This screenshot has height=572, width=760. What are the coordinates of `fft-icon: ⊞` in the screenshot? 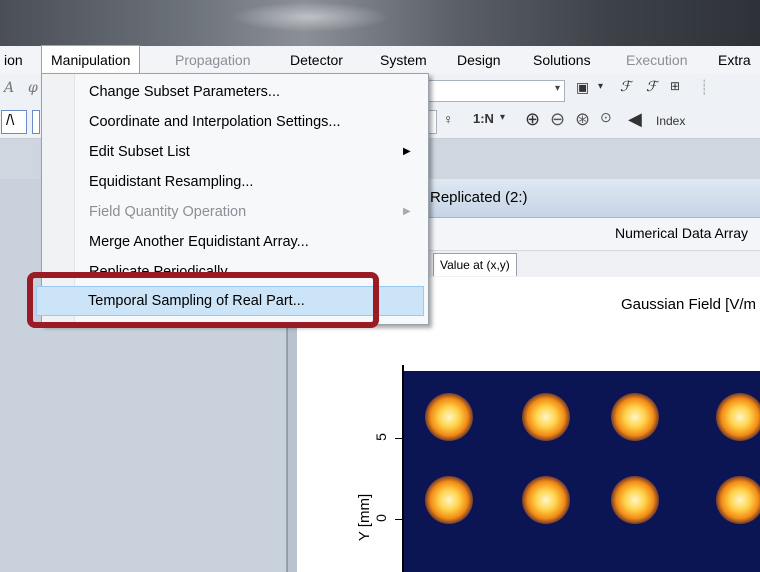 It's located at (675, 86).